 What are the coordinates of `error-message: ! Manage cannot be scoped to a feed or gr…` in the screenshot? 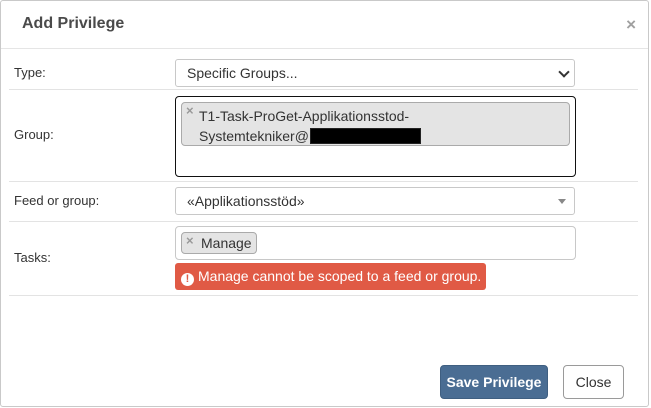 It's located at (330, 276).